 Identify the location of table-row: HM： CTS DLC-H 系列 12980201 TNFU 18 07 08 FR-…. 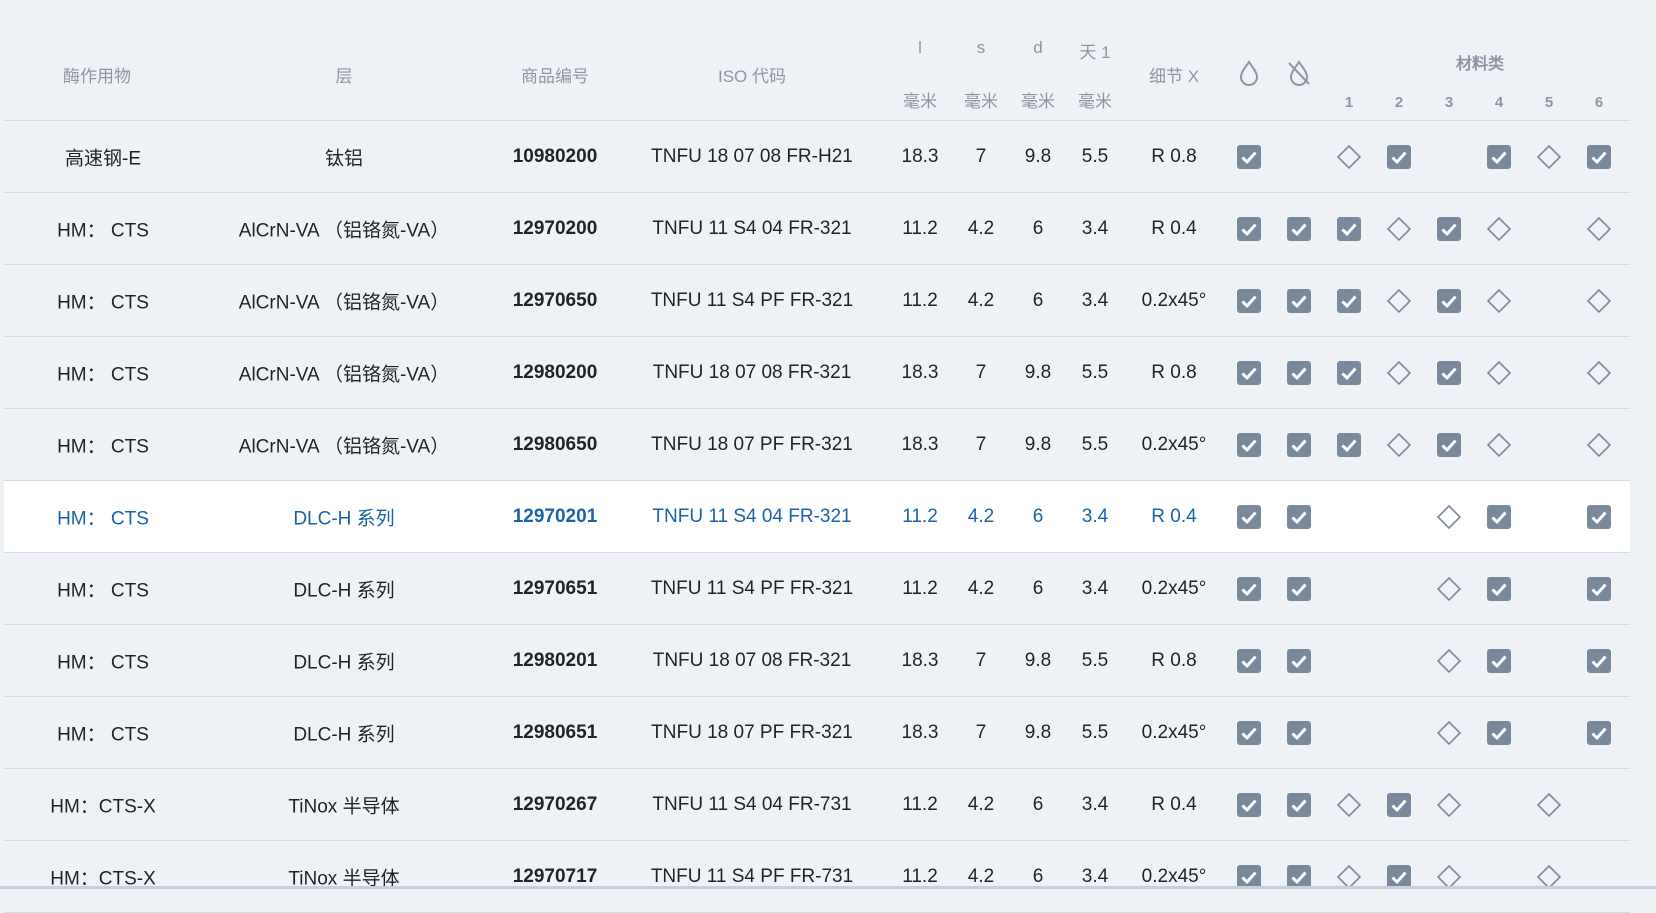
(817, 661).